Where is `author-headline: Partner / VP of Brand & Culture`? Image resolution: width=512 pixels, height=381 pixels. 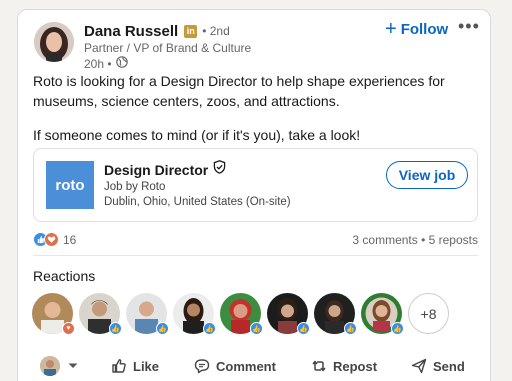 author-headline: Partner / VP of Brand & Culture is located at coordinates (168, 48).